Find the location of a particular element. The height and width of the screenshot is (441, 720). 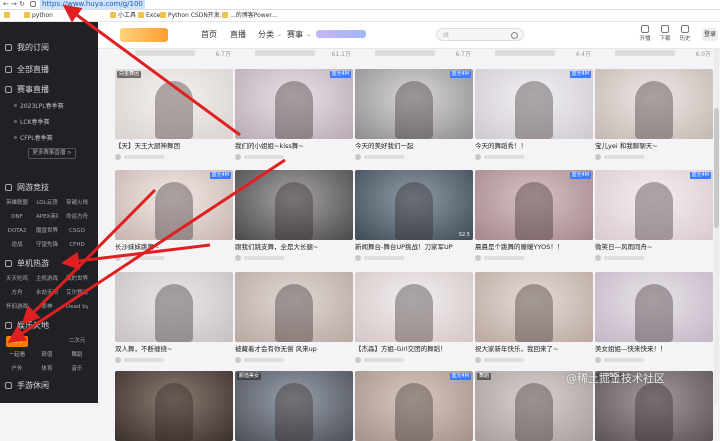

promo-banner is located at coordinates (341, 34).